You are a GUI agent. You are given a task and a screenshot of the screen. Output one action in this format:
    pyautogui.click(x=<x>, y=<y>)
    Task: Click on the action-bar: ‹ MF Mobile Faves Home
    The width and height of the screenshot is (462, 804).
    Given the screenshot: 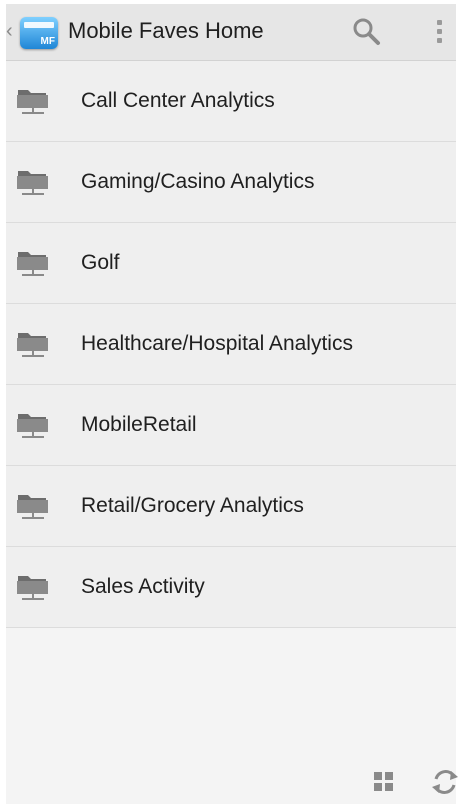 What is the action you would take?
    pyautogui.click(x=231, y=32)
    